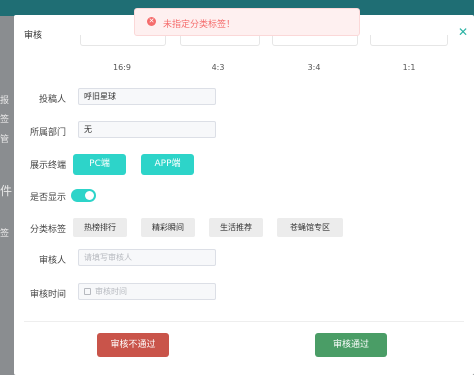 This screenshot has width=474, height=375. What do you see at coordinates (47, 295) in the screenshot?
I see `review-time-label: 审核时间` at bounding box center [47, 295].